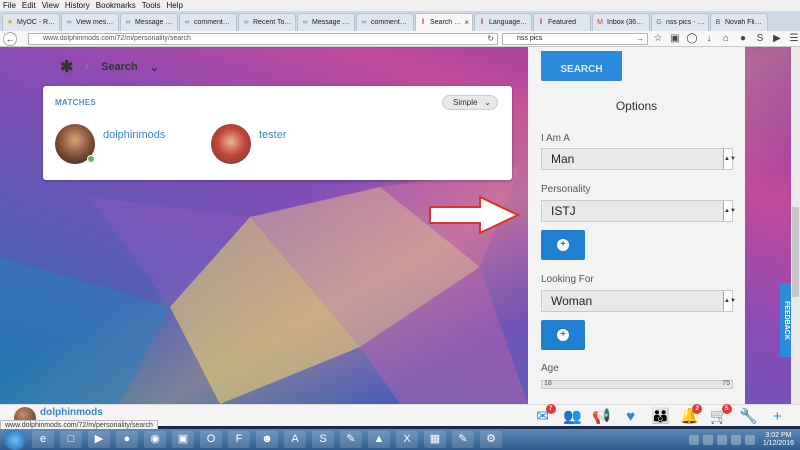 The height and width of the screenshot is (450, 800). Describe the element at coordinates (658, 38) in the screenshot. I see `bookmark-star-icon: ☆` at that location.